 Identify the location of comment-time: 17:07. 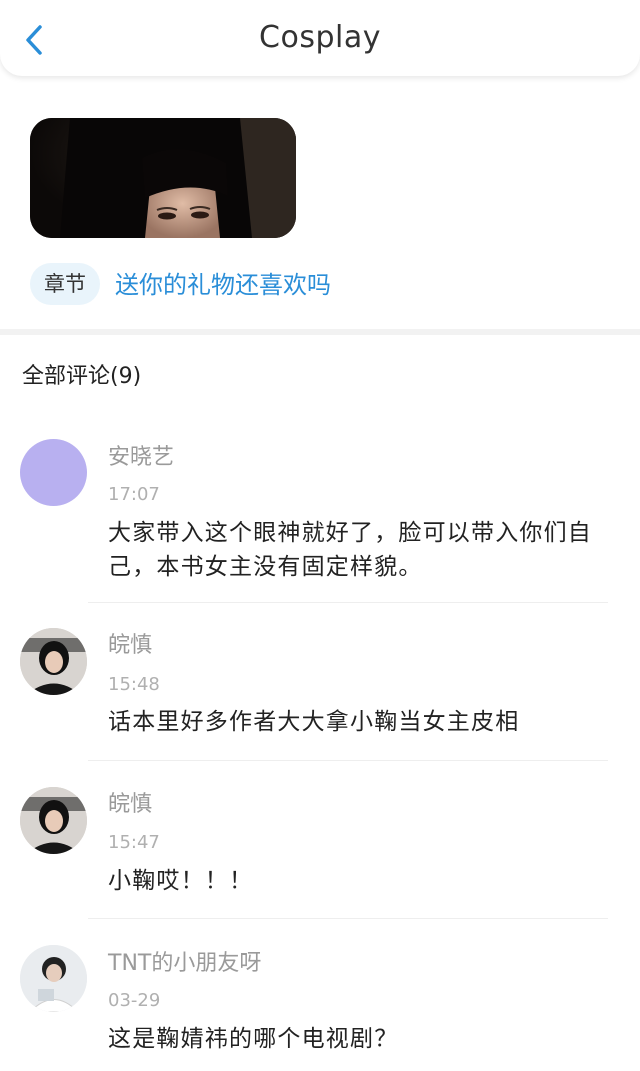
(134, 494).